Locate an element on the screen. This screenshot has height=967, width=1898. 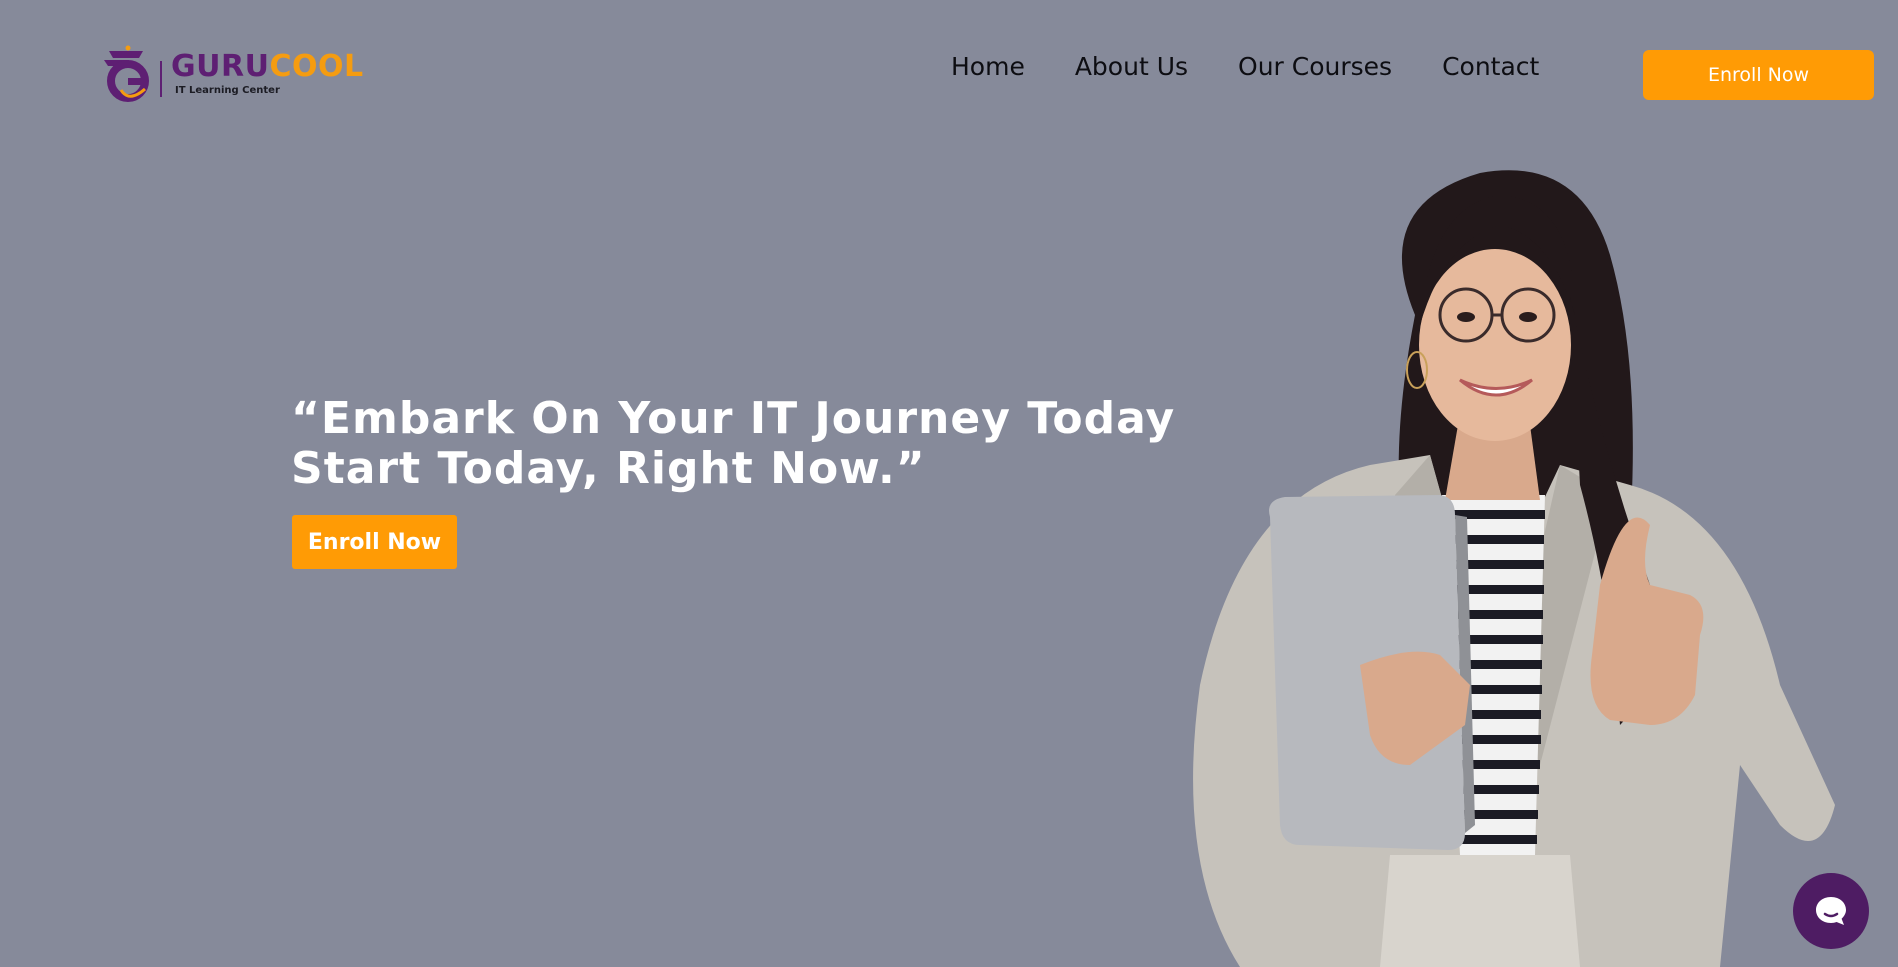
chat-bubble-icon is located at coordinates (1831, 911).